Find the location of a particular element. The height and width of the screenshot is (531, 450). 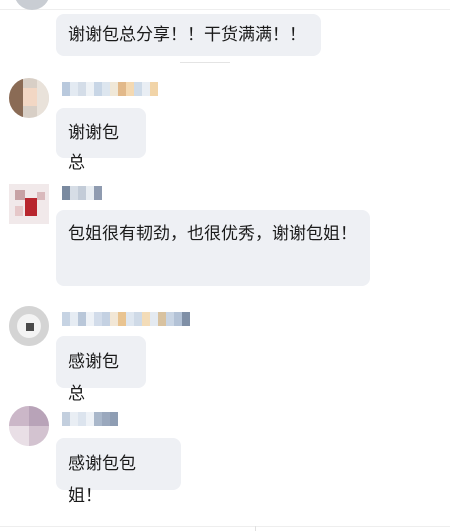

message-bubble: 感谢包总 is located at coordinates (101, 370).